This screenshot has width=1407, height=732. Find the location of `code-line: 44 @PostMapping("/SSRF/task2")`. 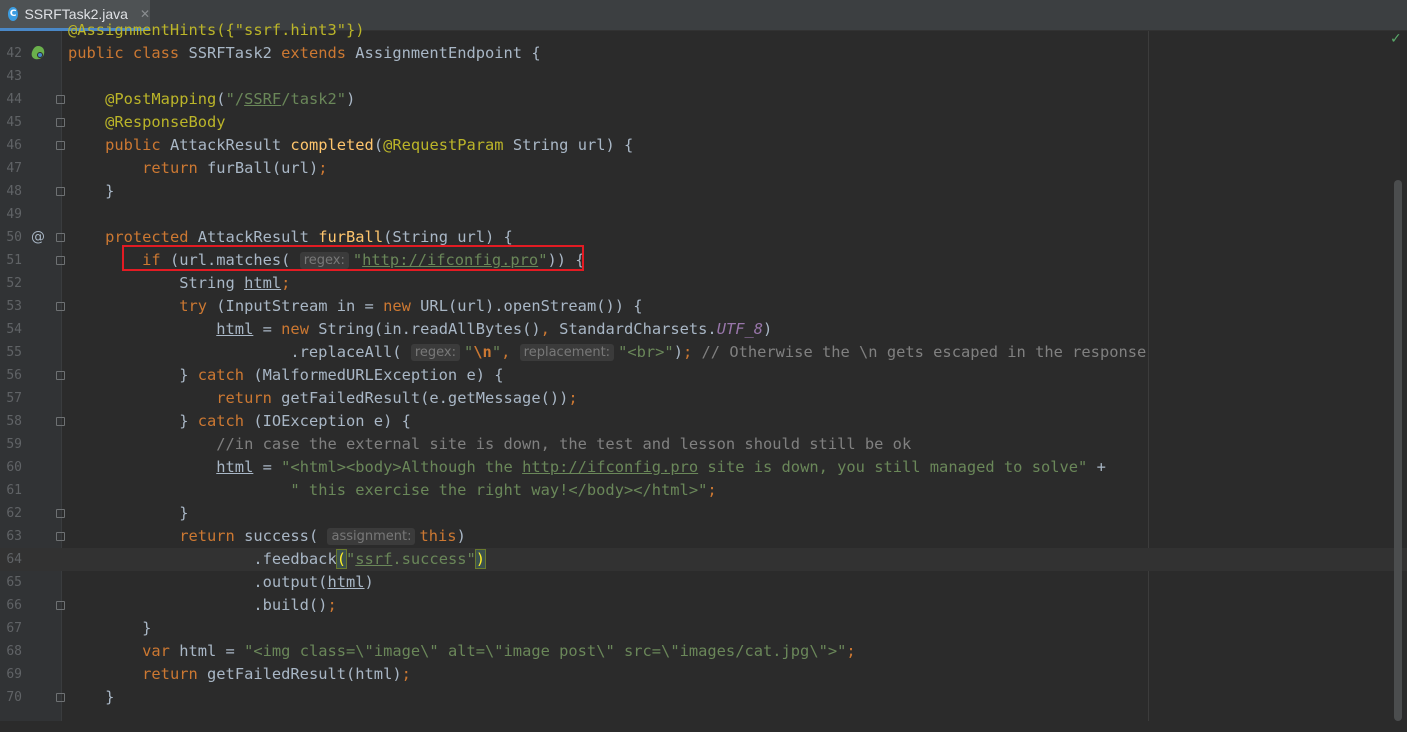

code-line: 44 @PostMapping("/SSRF/task2") is located at coordinates (703, 99).